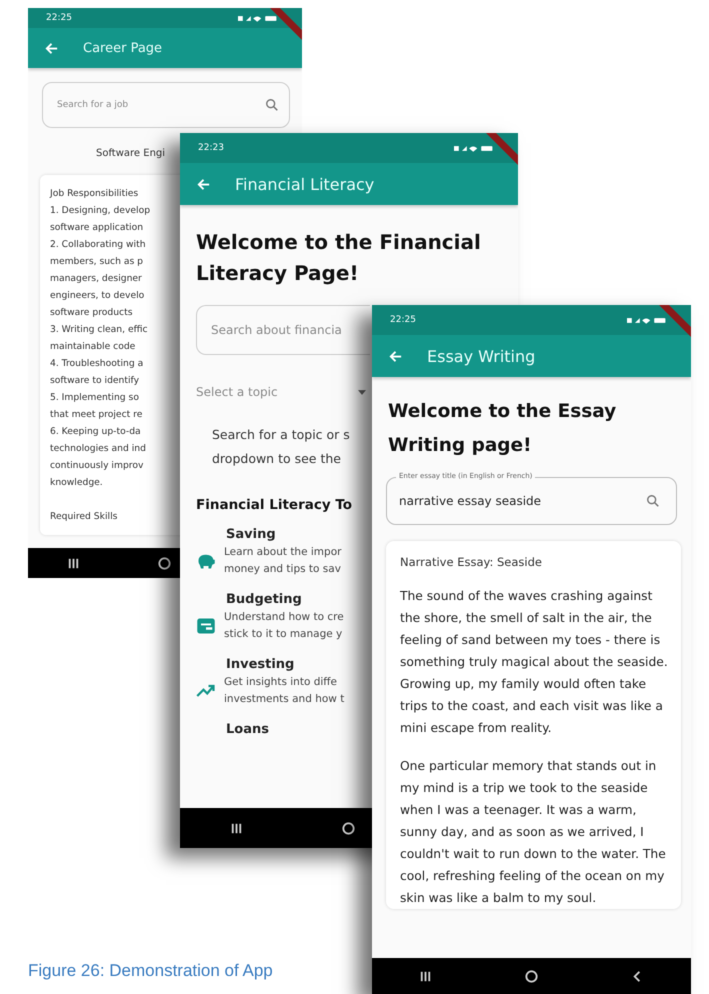  I want to click on app-bar-title: Career Page, so click(122, 48).